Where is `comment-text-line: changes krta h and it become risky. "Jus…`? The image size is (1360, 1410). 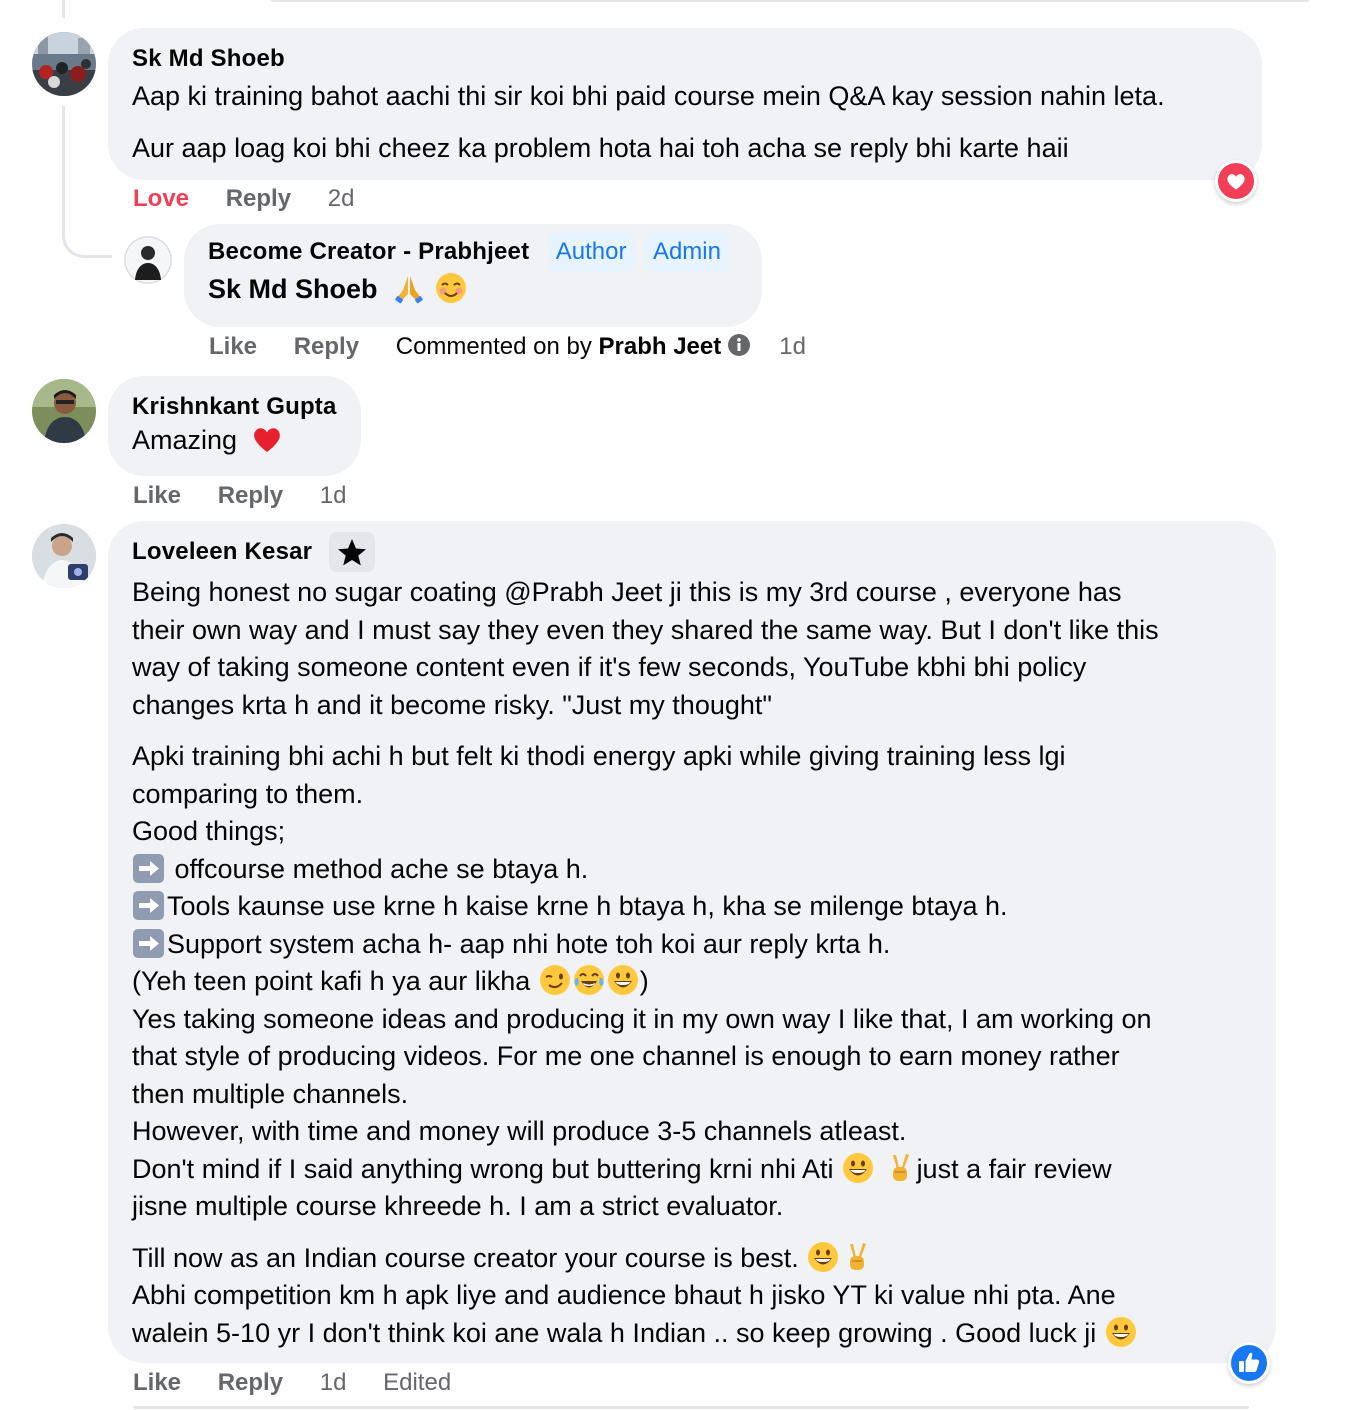
comment-text-line: changes krta h and it become risky. "Jus… is located at coordinates (452, 704).